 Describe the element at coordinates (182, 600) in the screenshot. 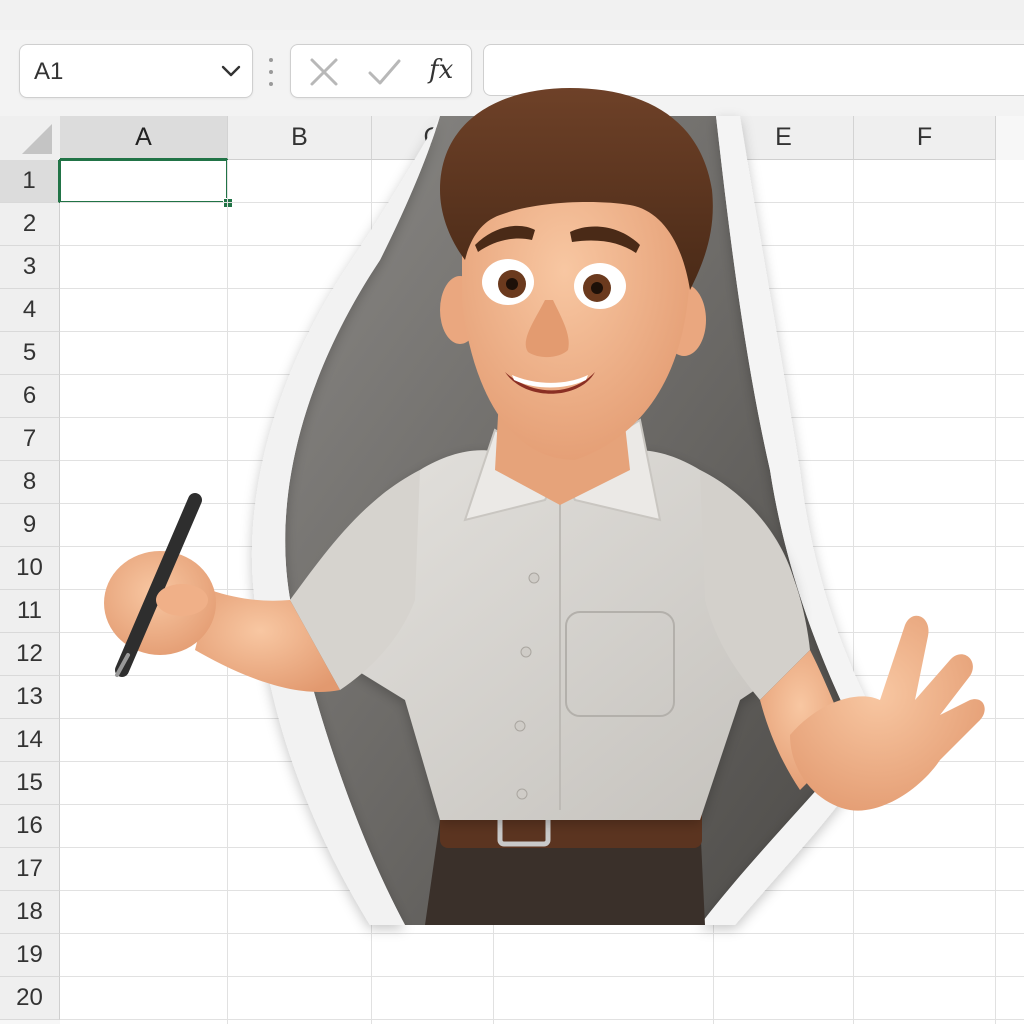

I see `left-thumb` at that location.